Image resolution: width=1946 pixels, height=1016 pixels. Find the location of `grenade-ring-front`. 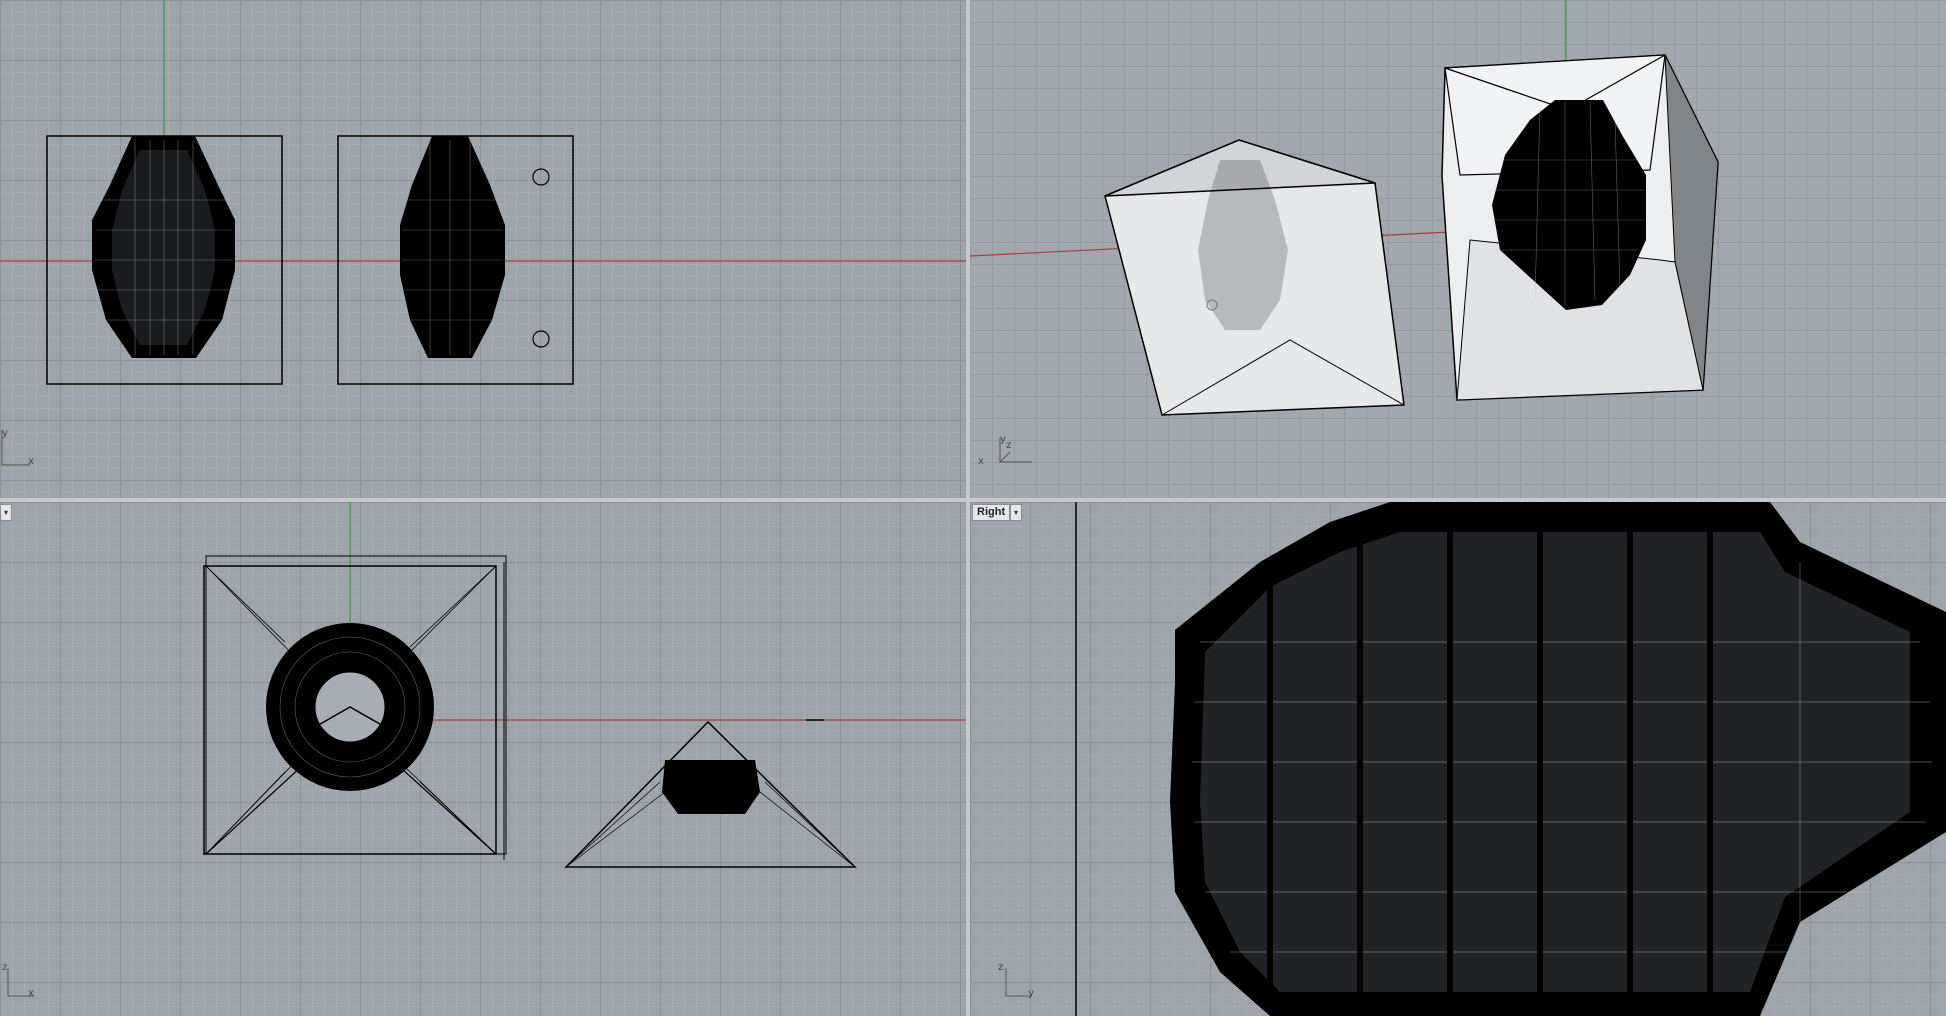

grenade-ring-front is located at coordinates (350, 707).